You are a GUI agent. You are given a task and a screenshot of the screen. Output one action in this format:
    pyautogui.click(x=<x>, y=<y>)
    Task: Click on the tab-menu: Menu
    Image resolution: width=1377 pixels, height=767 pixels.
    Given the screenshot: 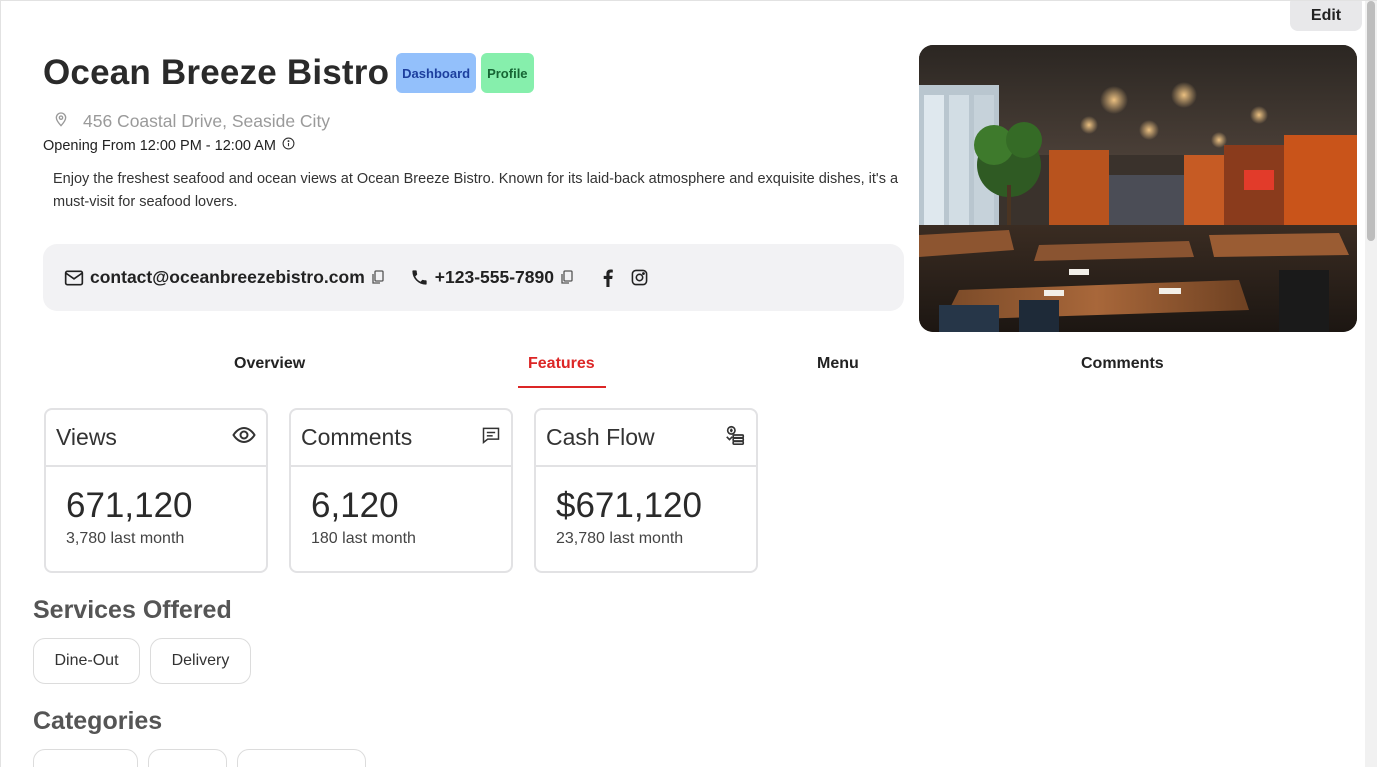 What is the action you would take?
    pyautogui.click(x=838, y=364)
    